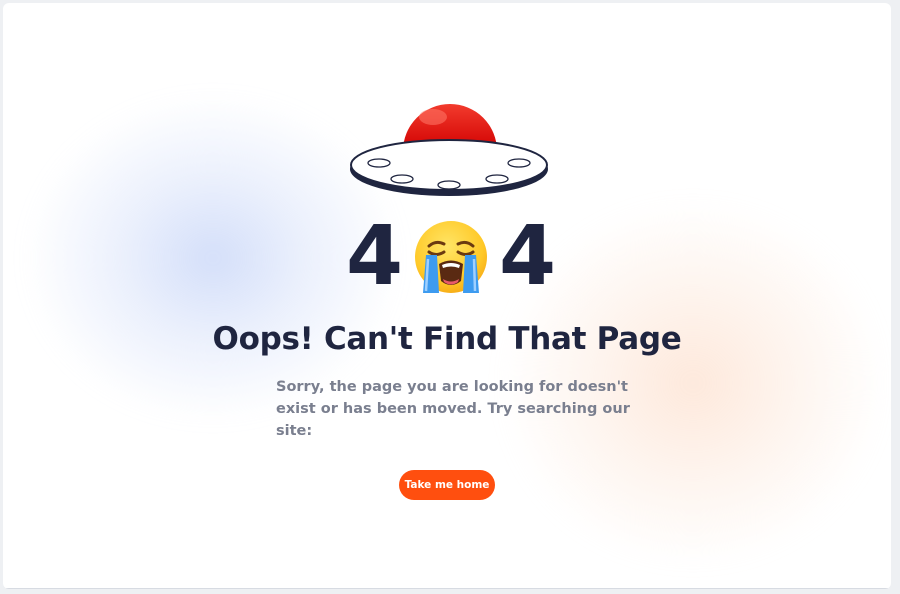  I want to click on error-code-digit-left: 4, so click(374, 256).